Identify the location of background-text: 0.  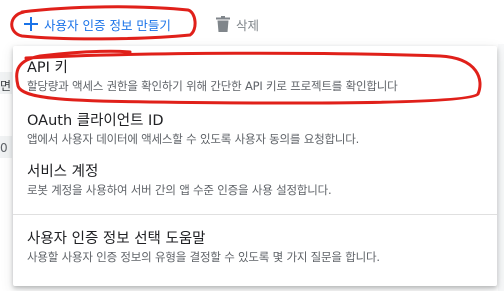
(4, 148).